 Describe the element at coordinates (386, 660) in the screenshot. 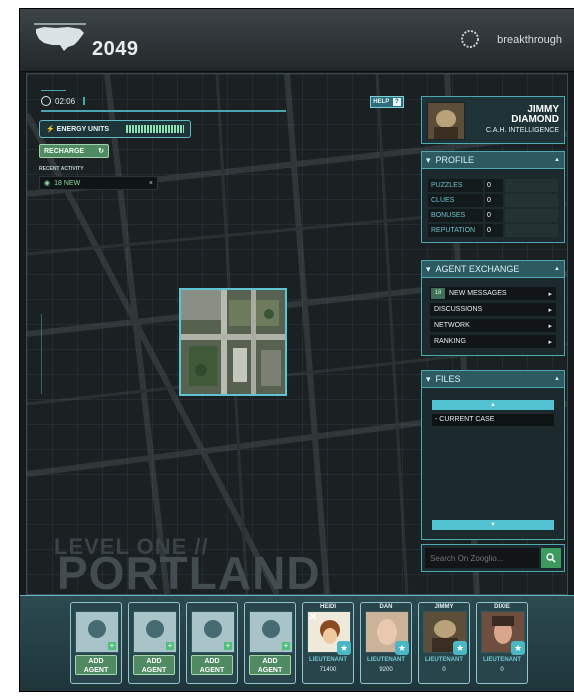

I see `agent-rank: LIEUTENANT` at that location.